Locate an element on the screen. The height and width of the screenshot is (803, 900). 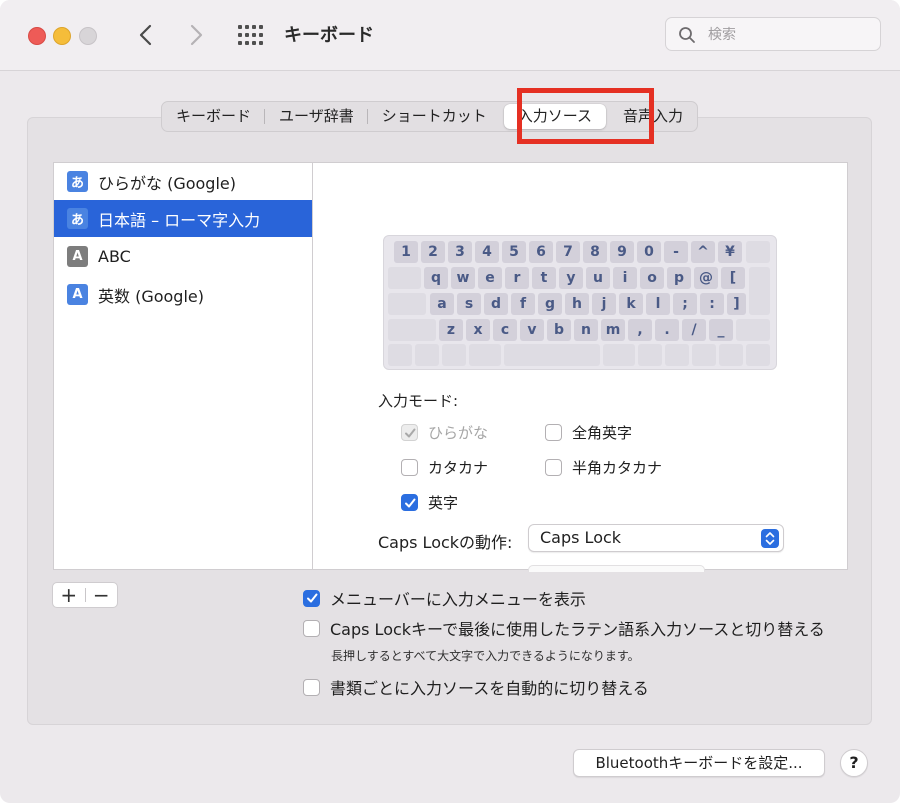
checkbox-label: ひらがな is located at coordinates (458, 433).